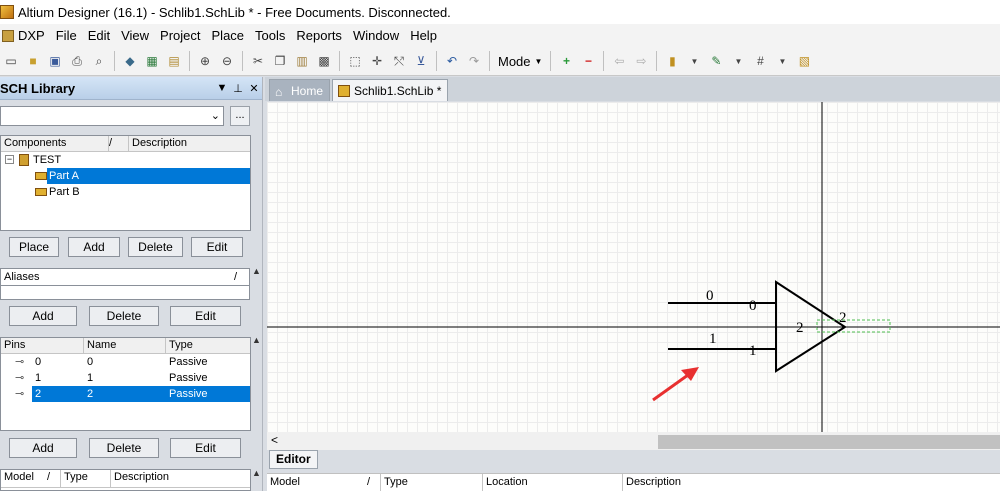  Describe the element at coordinates (633, 460) in the screenshot. I see `editor-tab-row: Editor` at that location.